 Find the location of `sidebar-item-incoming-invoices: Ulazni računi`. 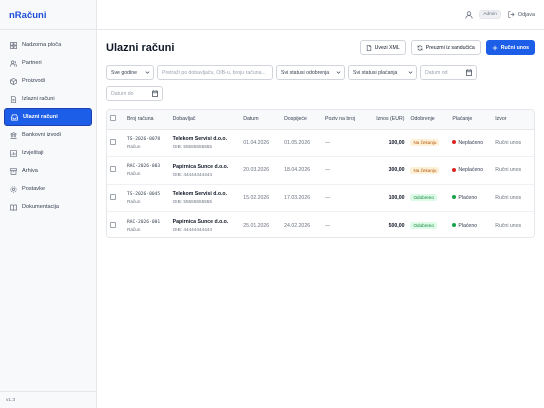

sidebar-item-incoming-invoices: Ulazni računi is located at coordinates (48, 117).